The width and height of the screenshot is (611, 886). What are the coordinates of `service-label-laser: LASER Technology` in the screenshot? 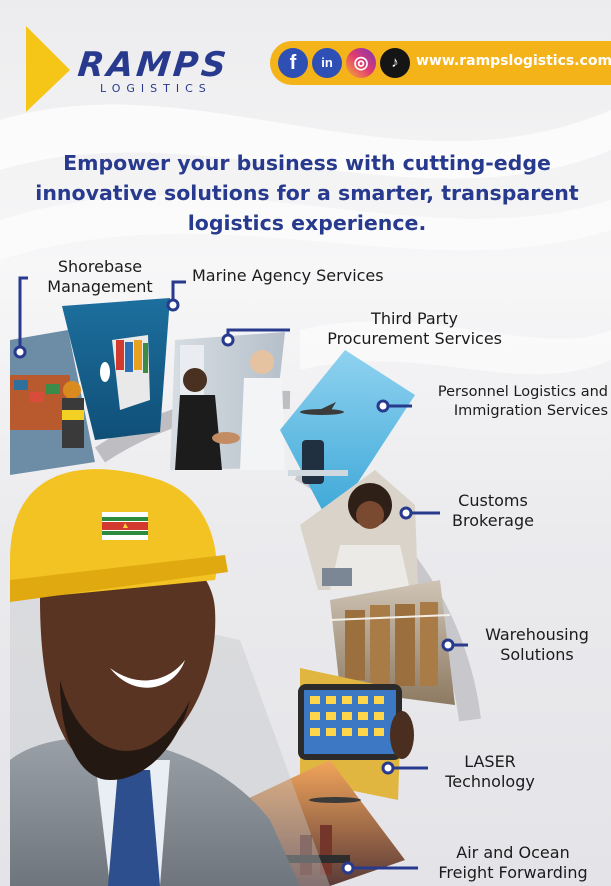 It's located at (490, 771).